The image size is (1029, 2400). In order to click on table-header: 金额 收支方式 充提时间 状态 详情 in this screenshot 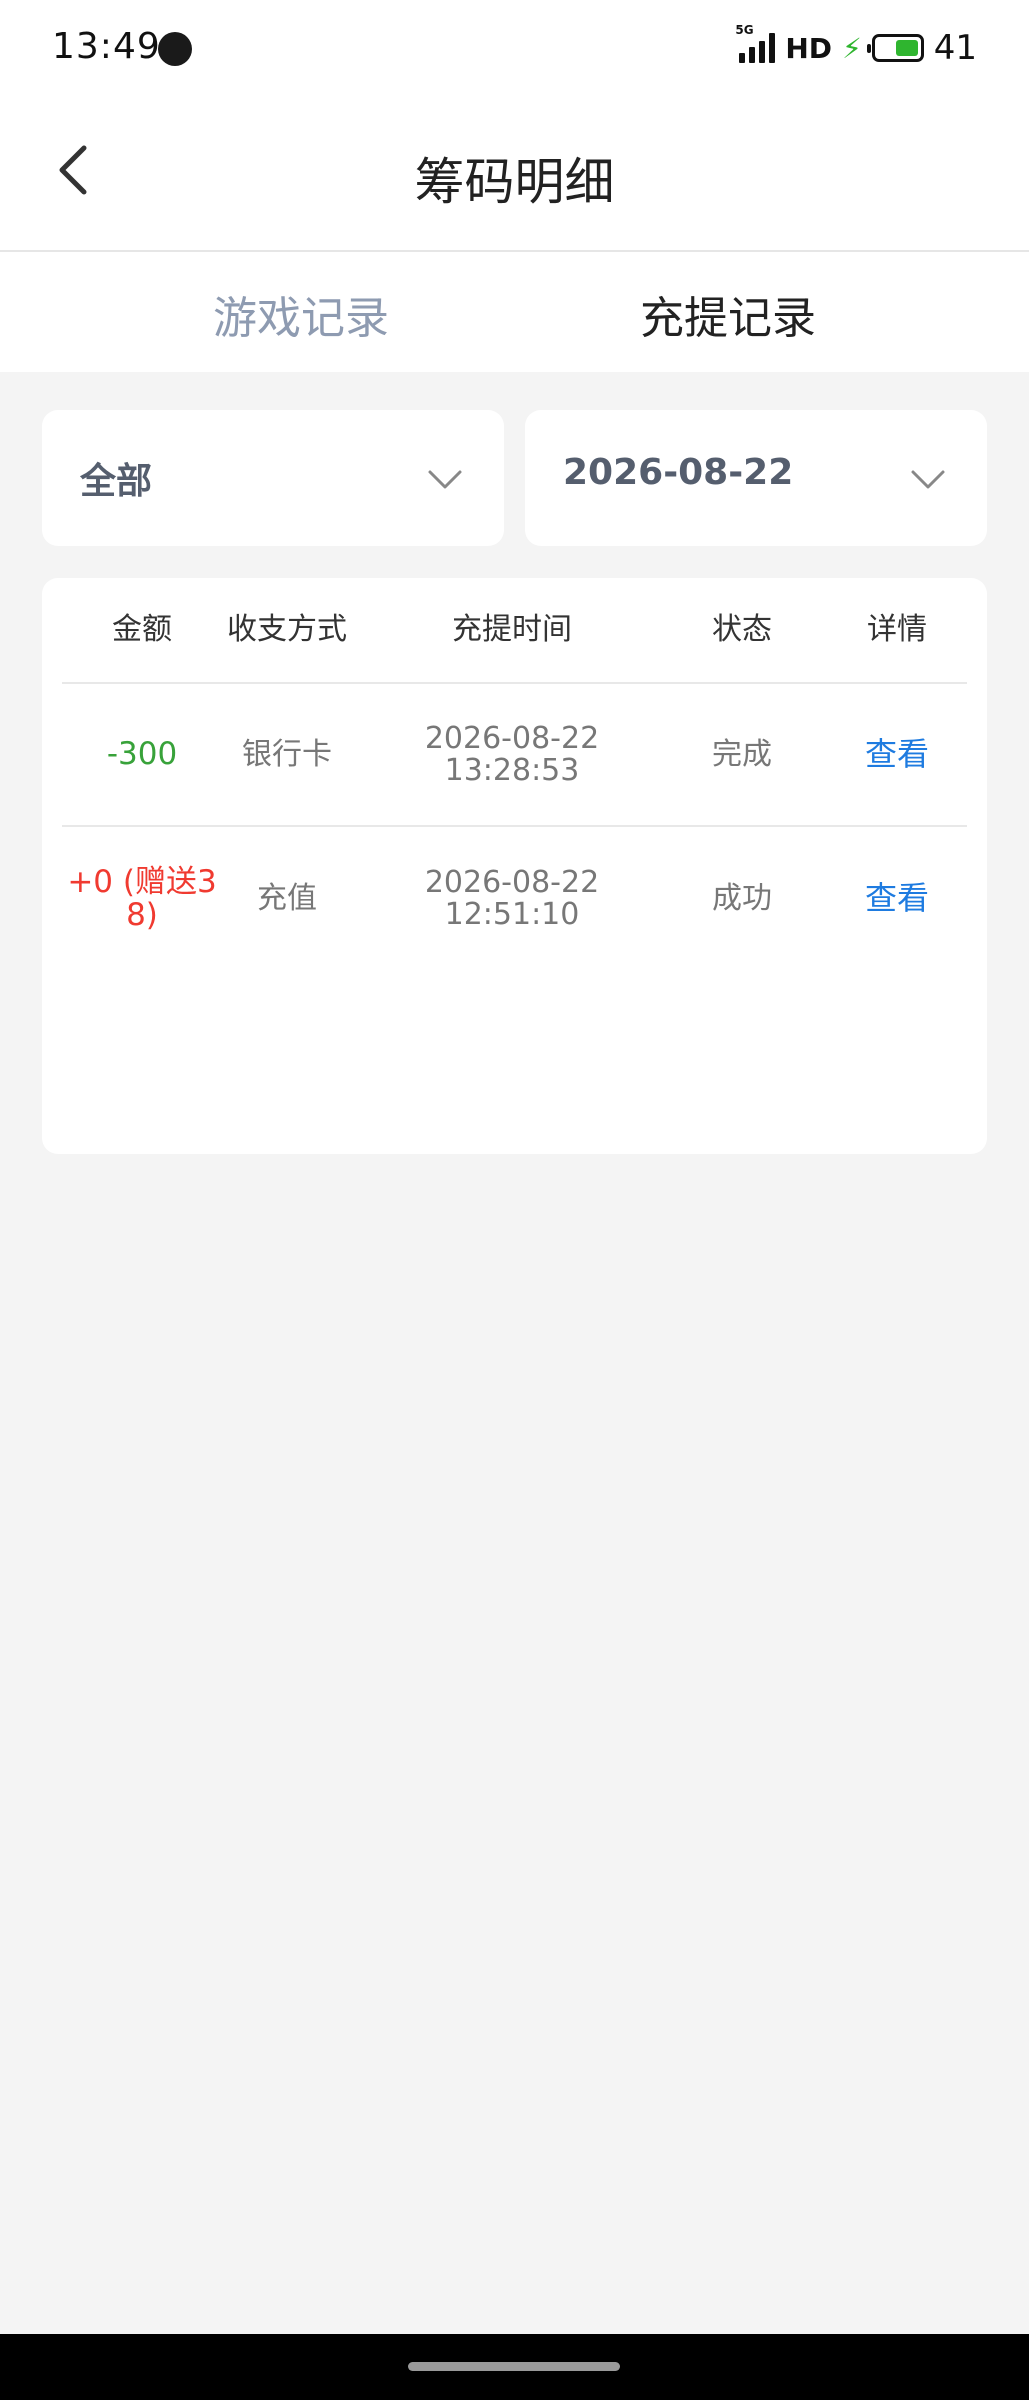, I will do `click(514, 631)`.